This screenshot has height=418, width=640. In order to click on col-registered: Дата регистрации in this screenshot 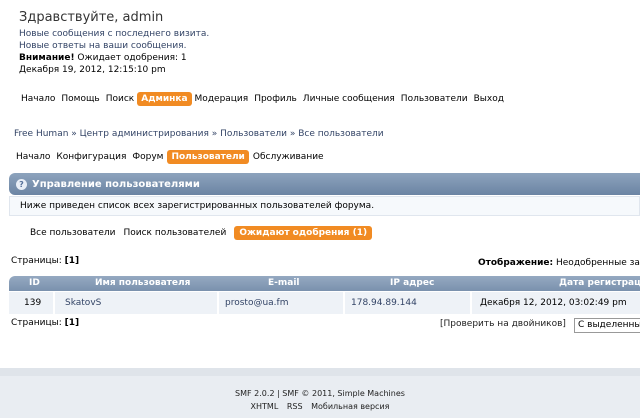, I will do `click(599, 283)`.